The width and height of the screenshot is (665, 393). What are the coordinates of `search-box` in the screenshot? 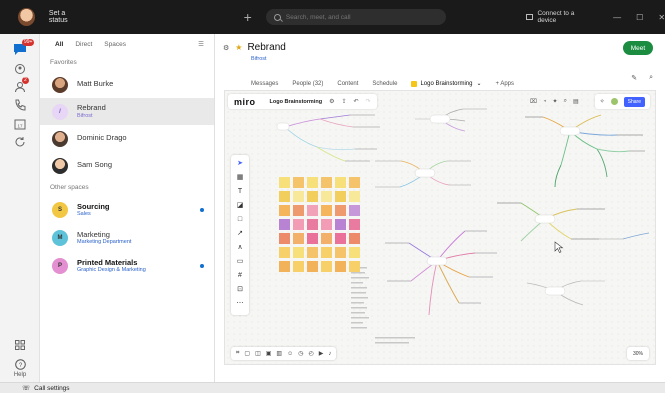 It's located at (355, 17).